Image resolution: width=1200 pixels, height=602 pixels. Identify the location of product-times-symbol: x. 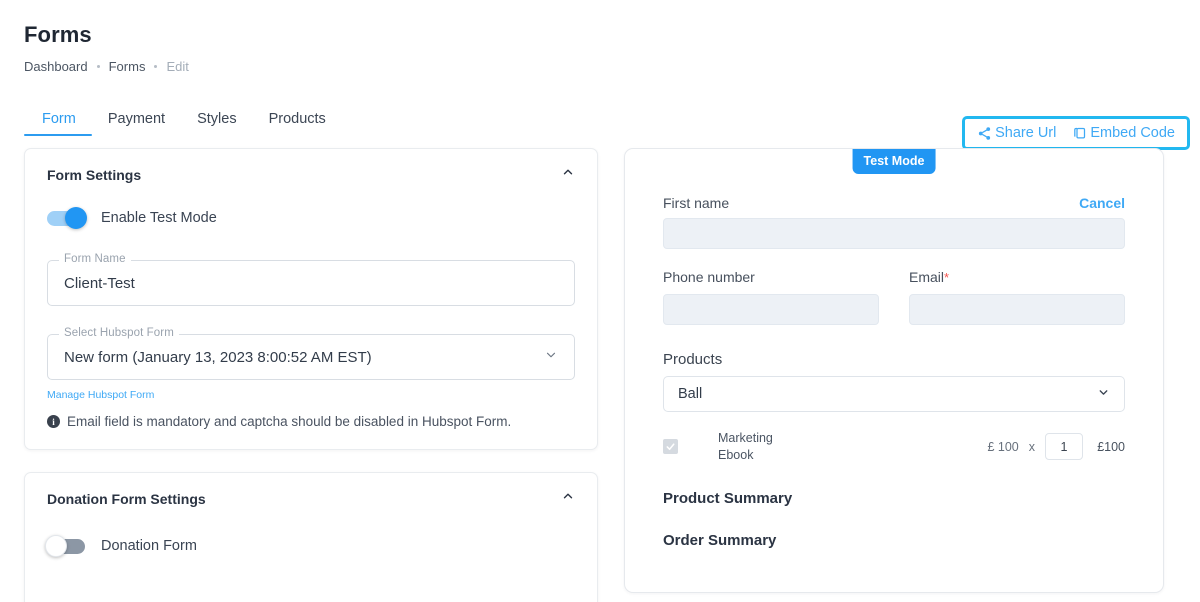
(1031, 446).